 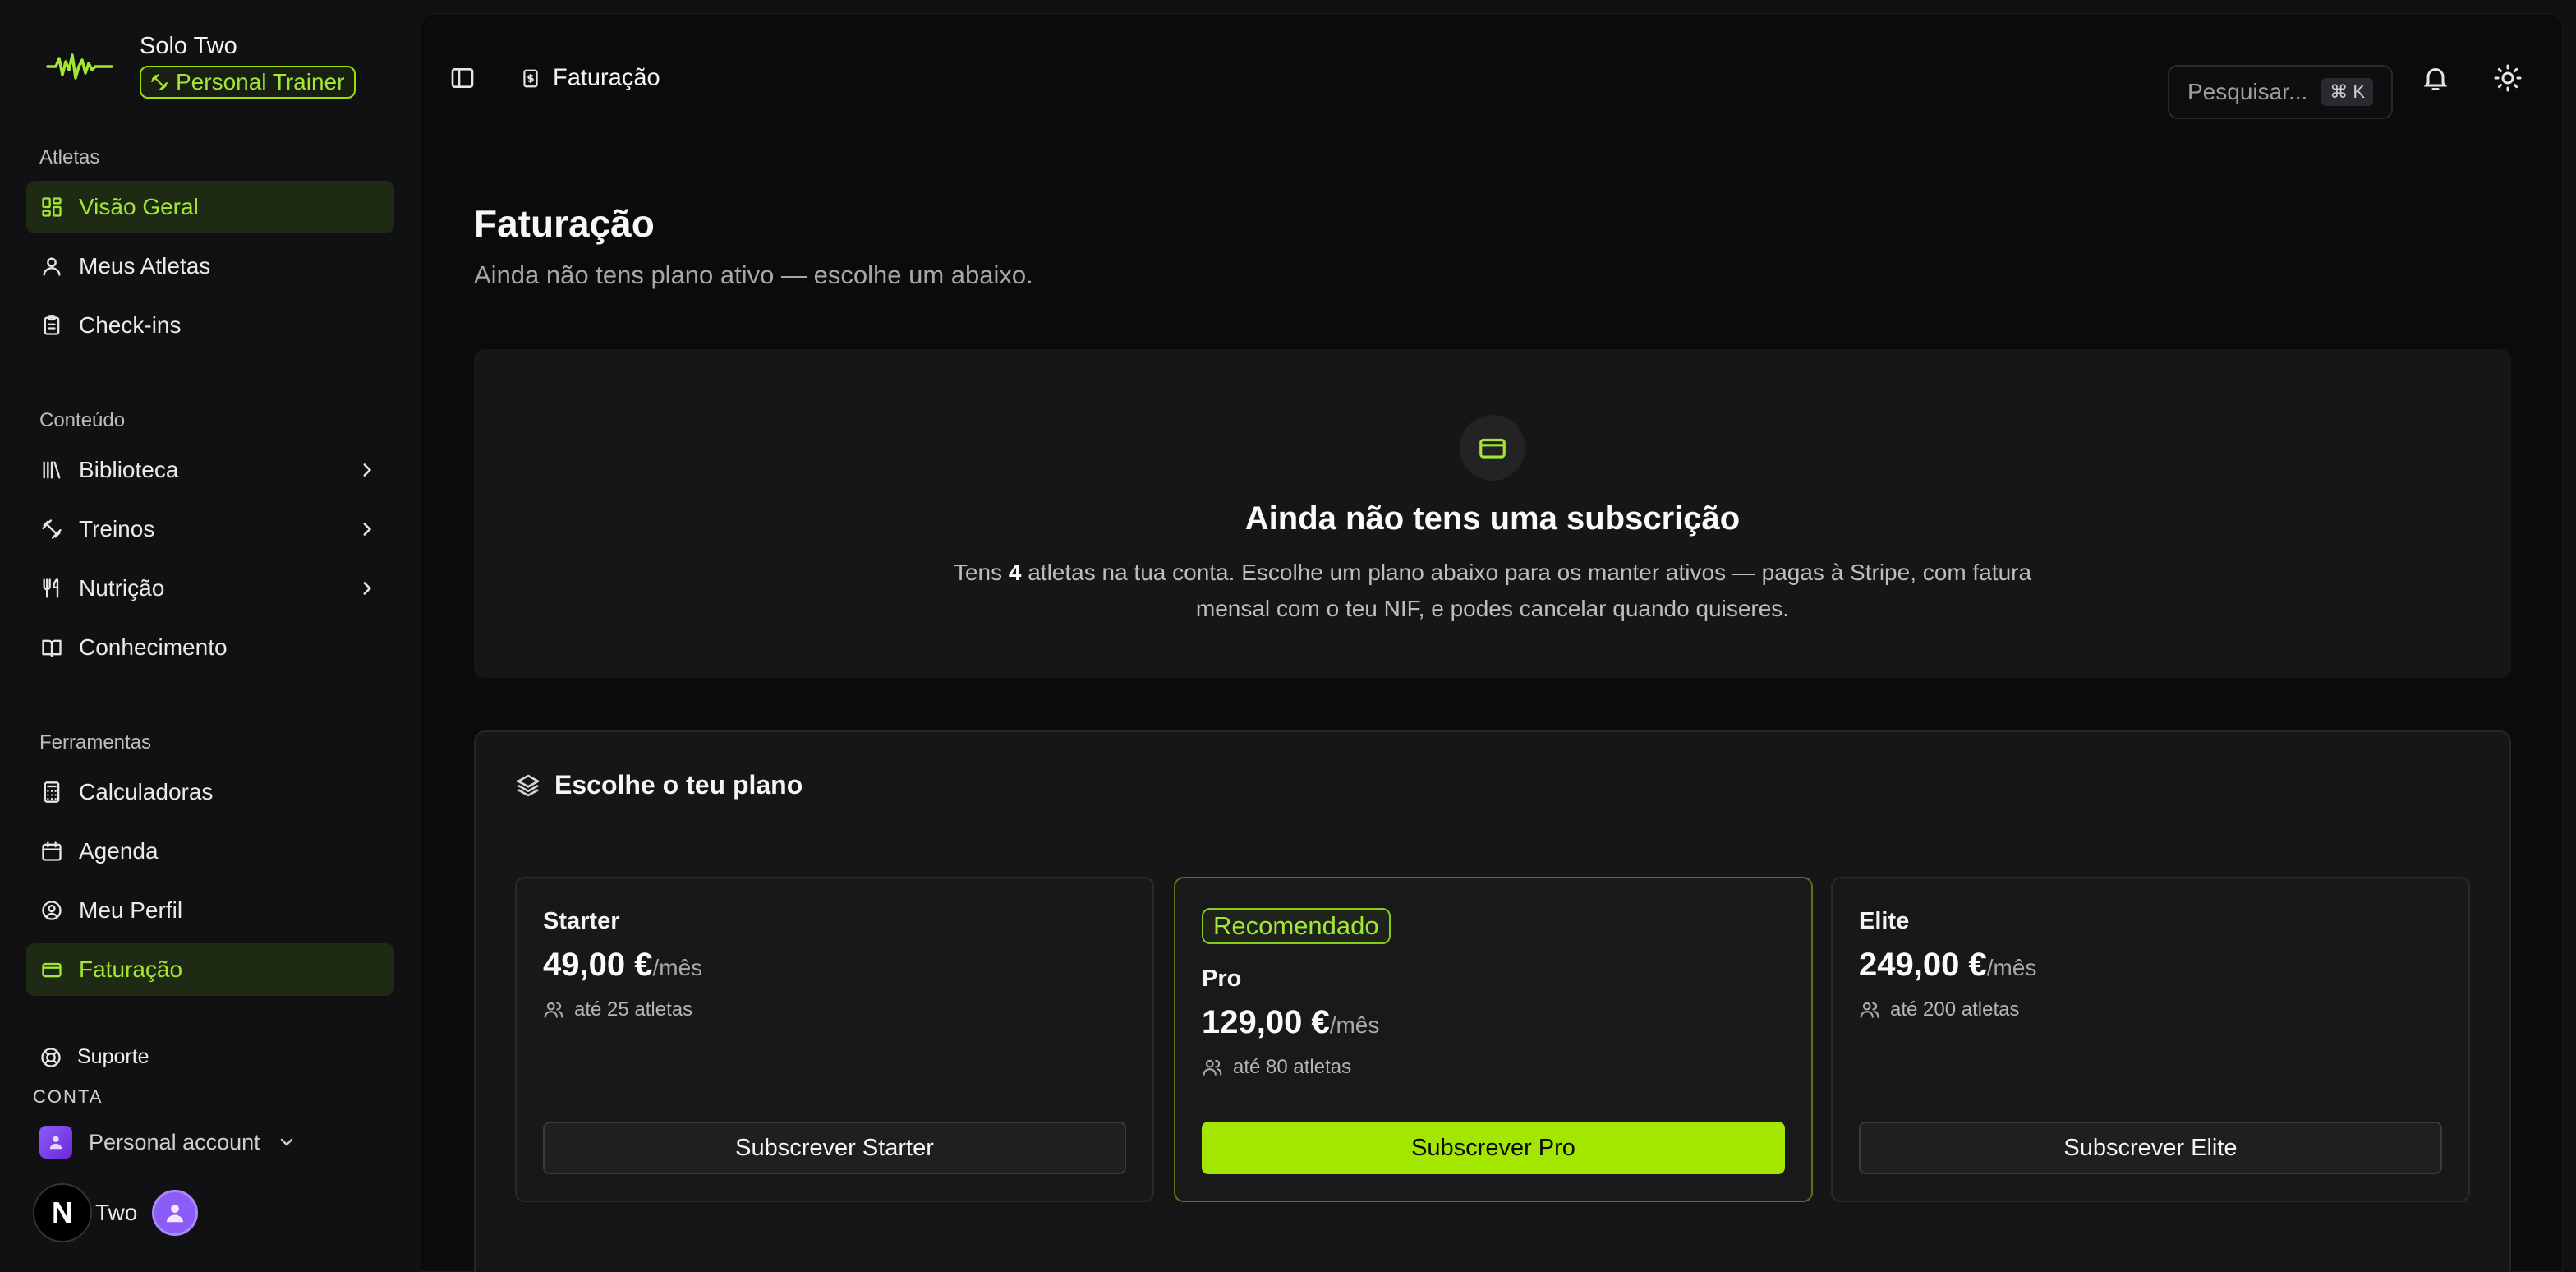 I want to click on account-label: Personal account, so click(x=174, y=1141).